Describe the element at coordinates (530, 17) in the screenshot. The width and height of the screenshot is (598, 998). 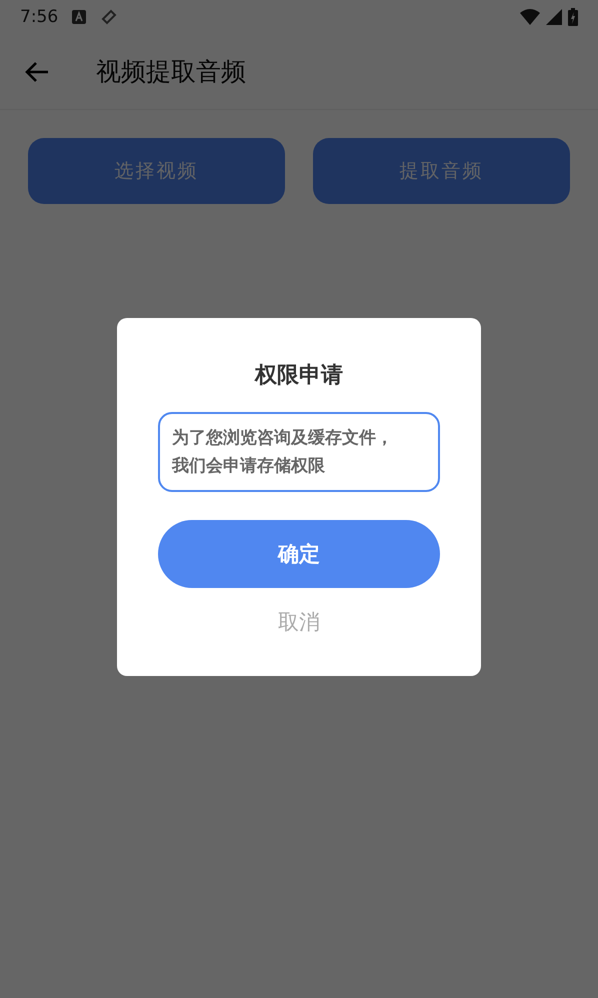
I see `wifi-icon` at that location.